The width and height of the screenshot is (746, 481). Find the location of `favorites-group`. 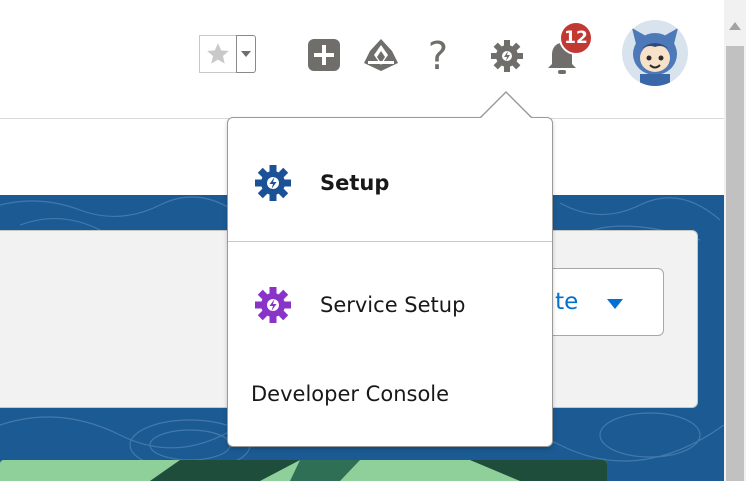

favorites-group is located at coordinates (227, 54).